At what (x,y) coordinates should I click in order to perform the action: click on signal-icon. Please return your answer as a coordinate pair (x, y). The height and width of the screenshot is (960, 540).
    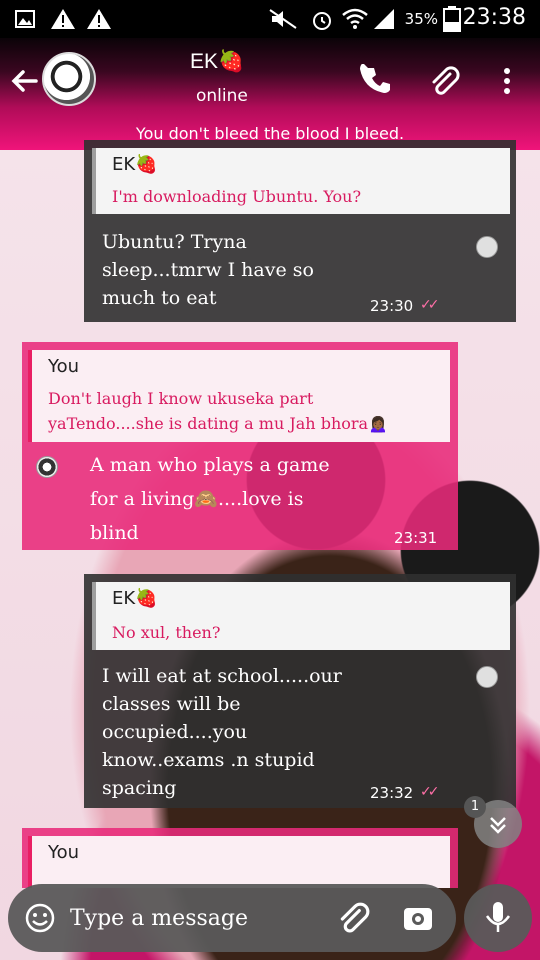
    Looking at the image, I should click on (384, 19).